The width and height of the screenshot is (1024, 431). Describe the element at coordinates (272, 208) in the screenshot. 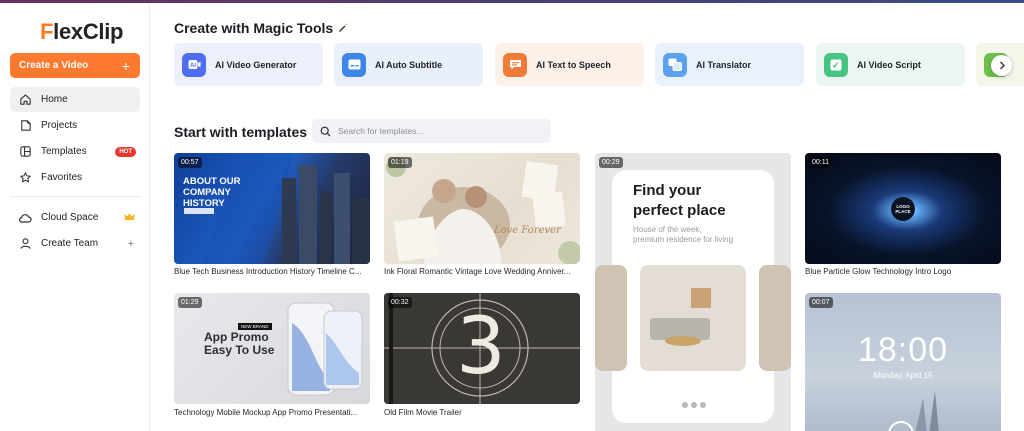

I see `template-card: ABOUT OUR COMPANY HISTORY 00:57` at that location.